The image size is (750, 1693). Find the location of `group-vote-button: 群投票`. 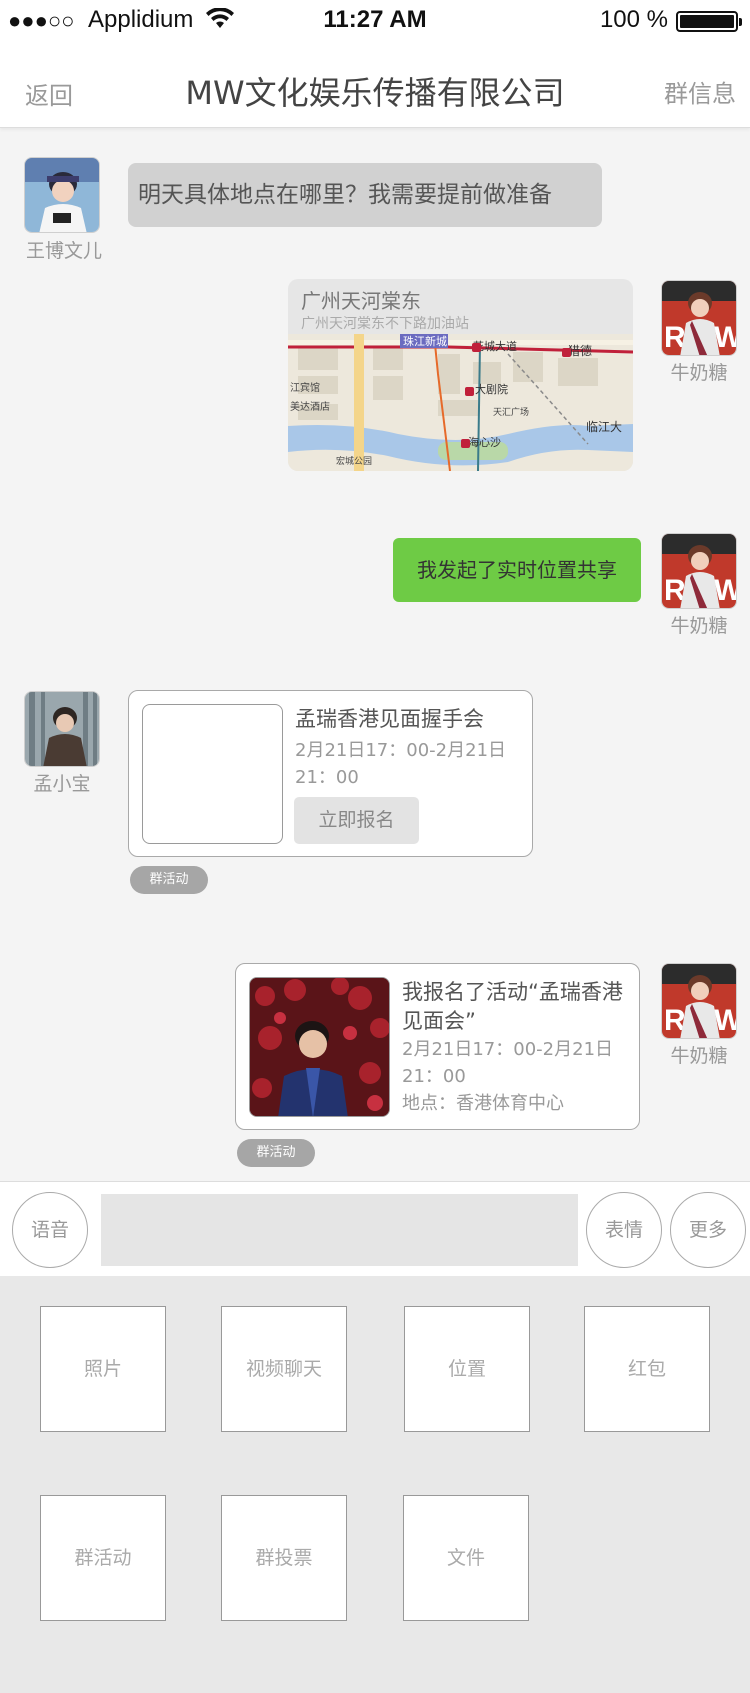

group-vote-button: 群投票 is located at coordinates (284, 1558).